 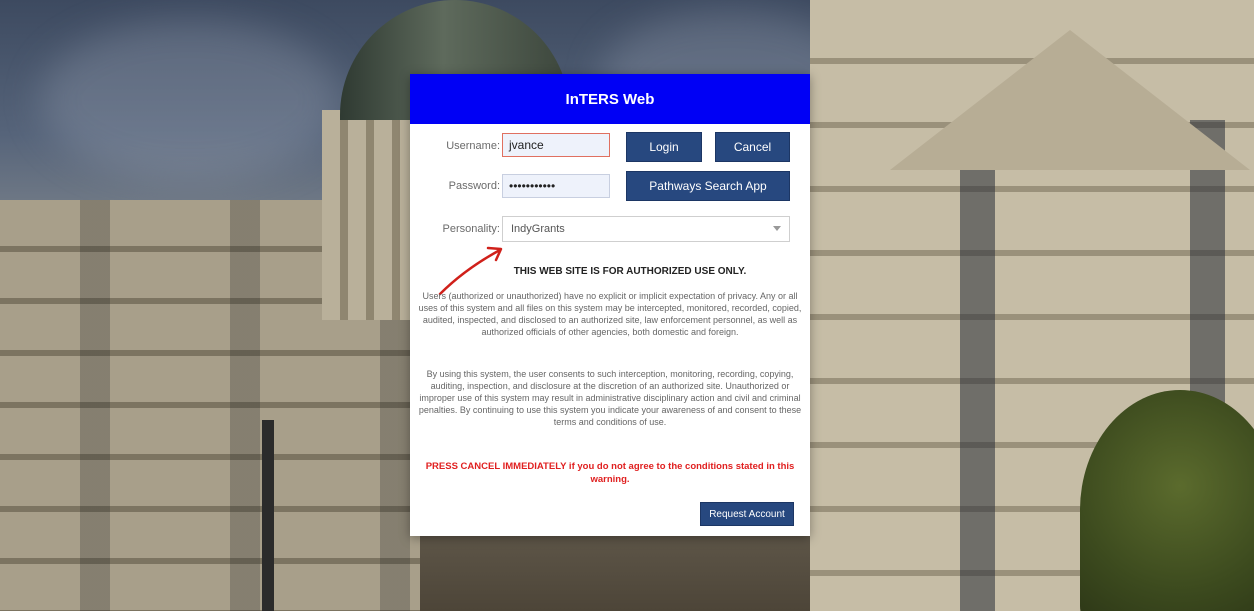 What do you see at coordinates (556, 186) in the screenshot?
I see `password-field: •••••••••••` at bounding box center [556, 186].